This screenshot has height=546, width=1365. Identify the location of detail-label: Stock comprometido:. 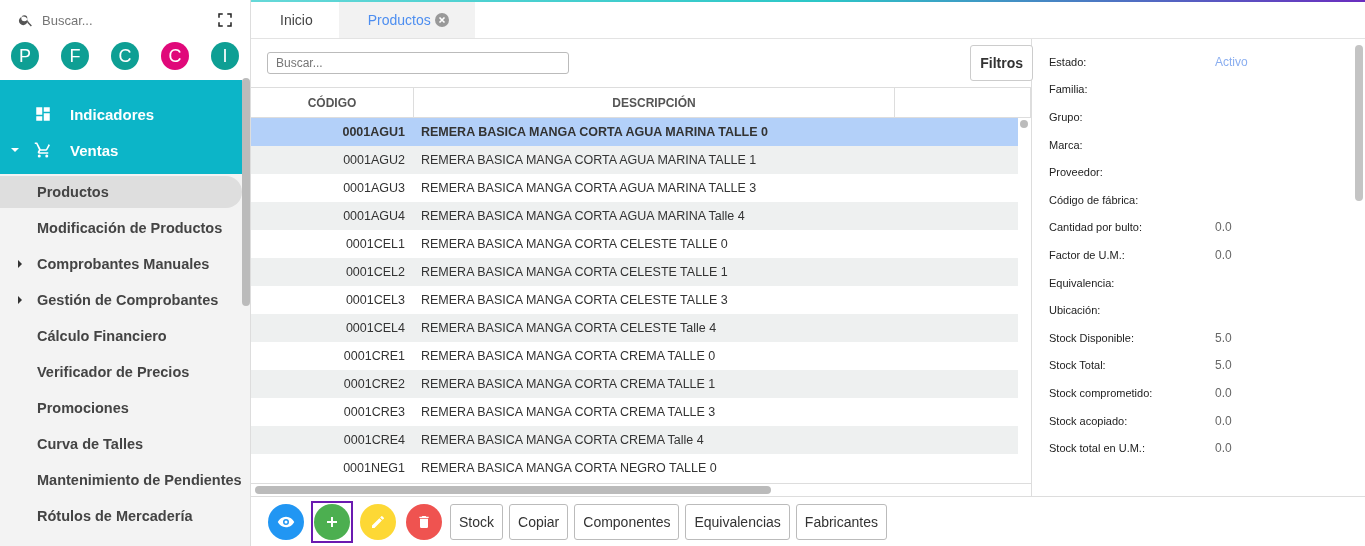
(1101, 392).